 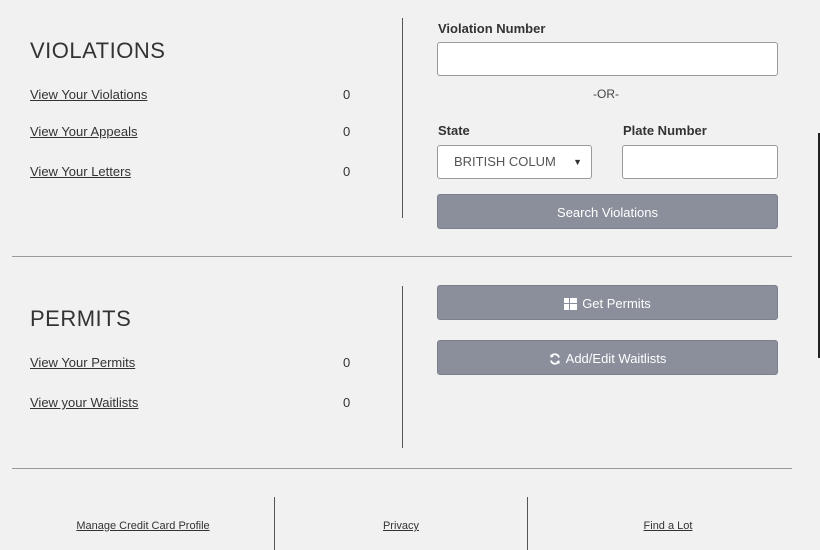 I want to click on violations-divider, so click(x=402, y=118).